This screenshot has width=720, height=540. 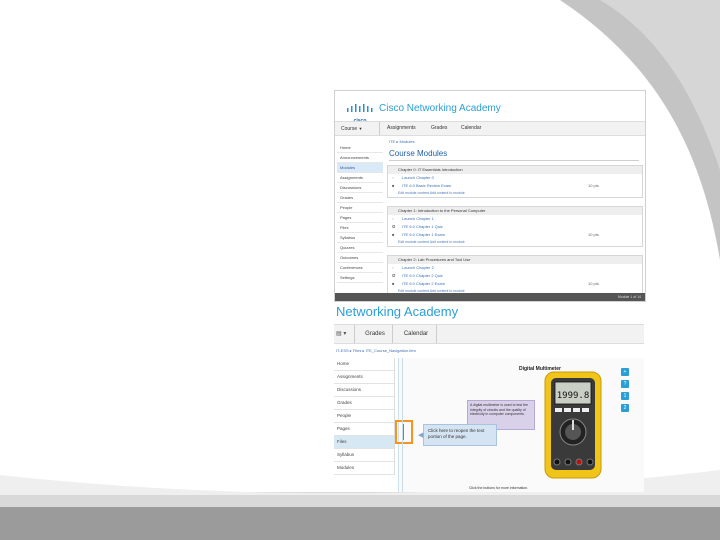 What do you see at coordinates (349, 129) in the screenshot?
I see `course-menu-label: Course` at bounding box center [349, 129].